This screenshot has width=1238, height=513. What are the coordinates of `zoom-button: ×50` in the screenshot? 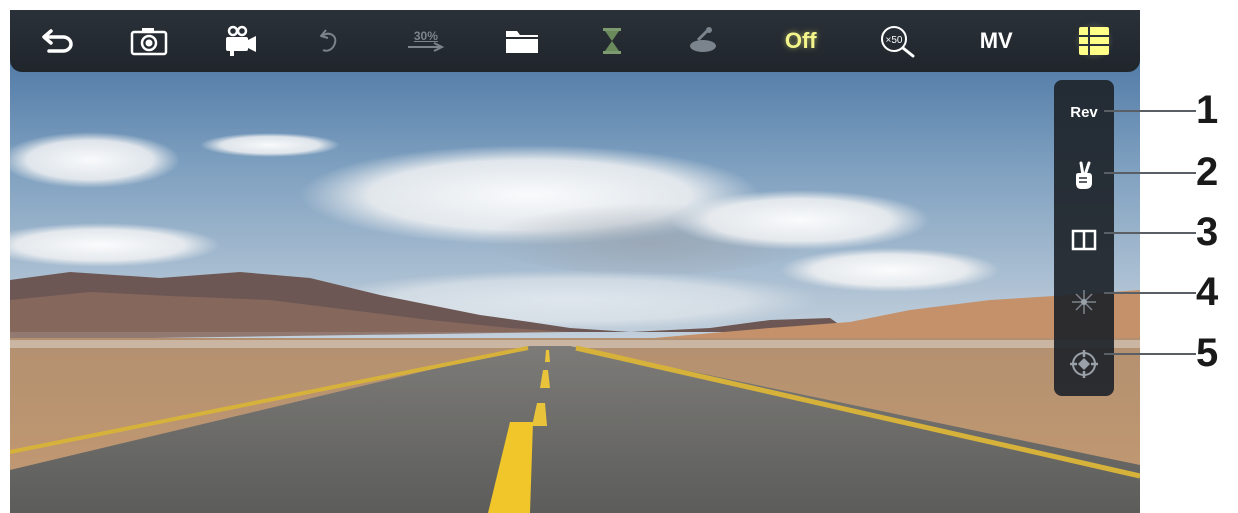 It's located at (898, 41).